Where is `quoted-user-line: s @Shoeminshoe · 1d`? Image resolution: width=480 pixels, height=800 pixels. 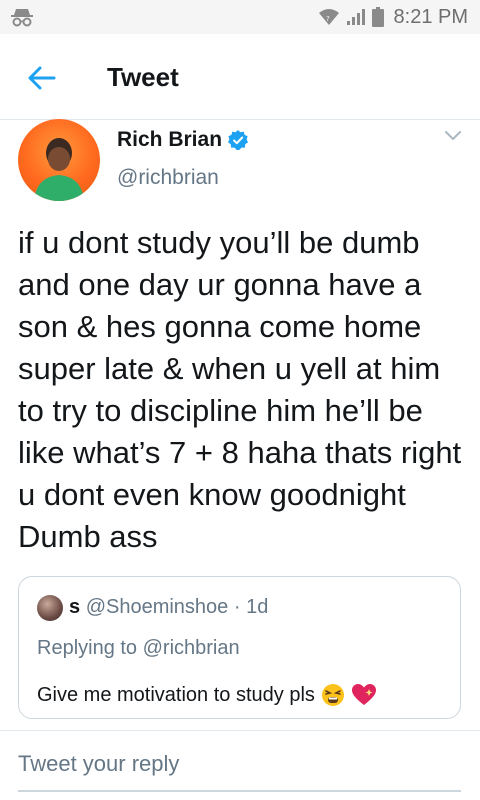
quoted-user-line: s @Shoeminshoe · 1d is located at coordinates (168, 607).